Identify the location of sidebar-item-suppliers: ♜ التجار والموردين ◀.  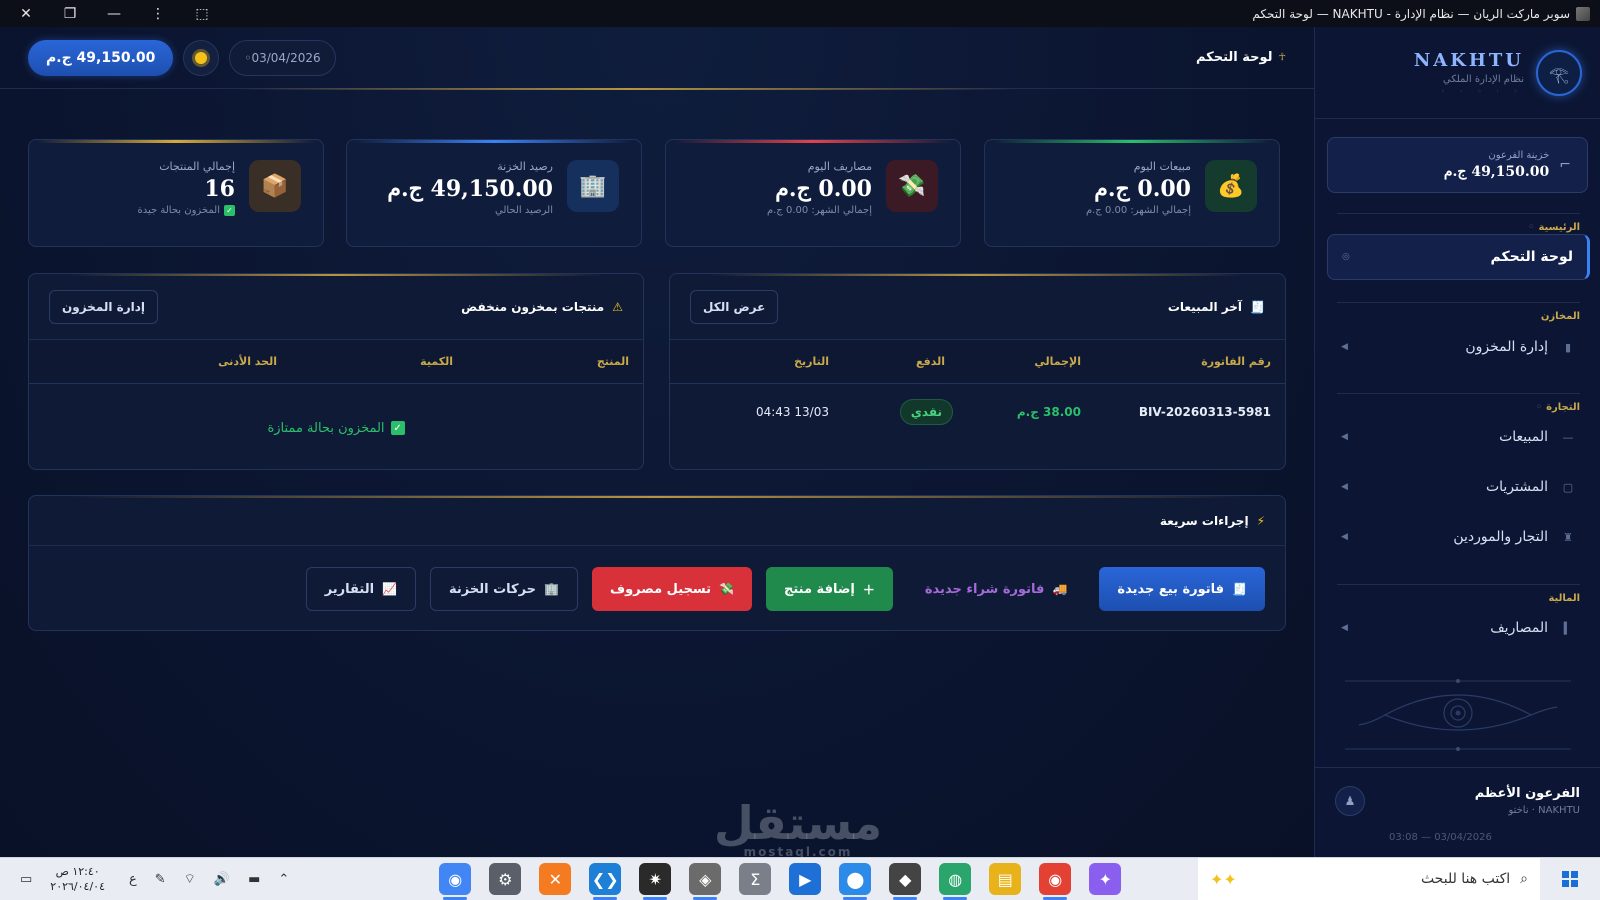
(1458, 537).